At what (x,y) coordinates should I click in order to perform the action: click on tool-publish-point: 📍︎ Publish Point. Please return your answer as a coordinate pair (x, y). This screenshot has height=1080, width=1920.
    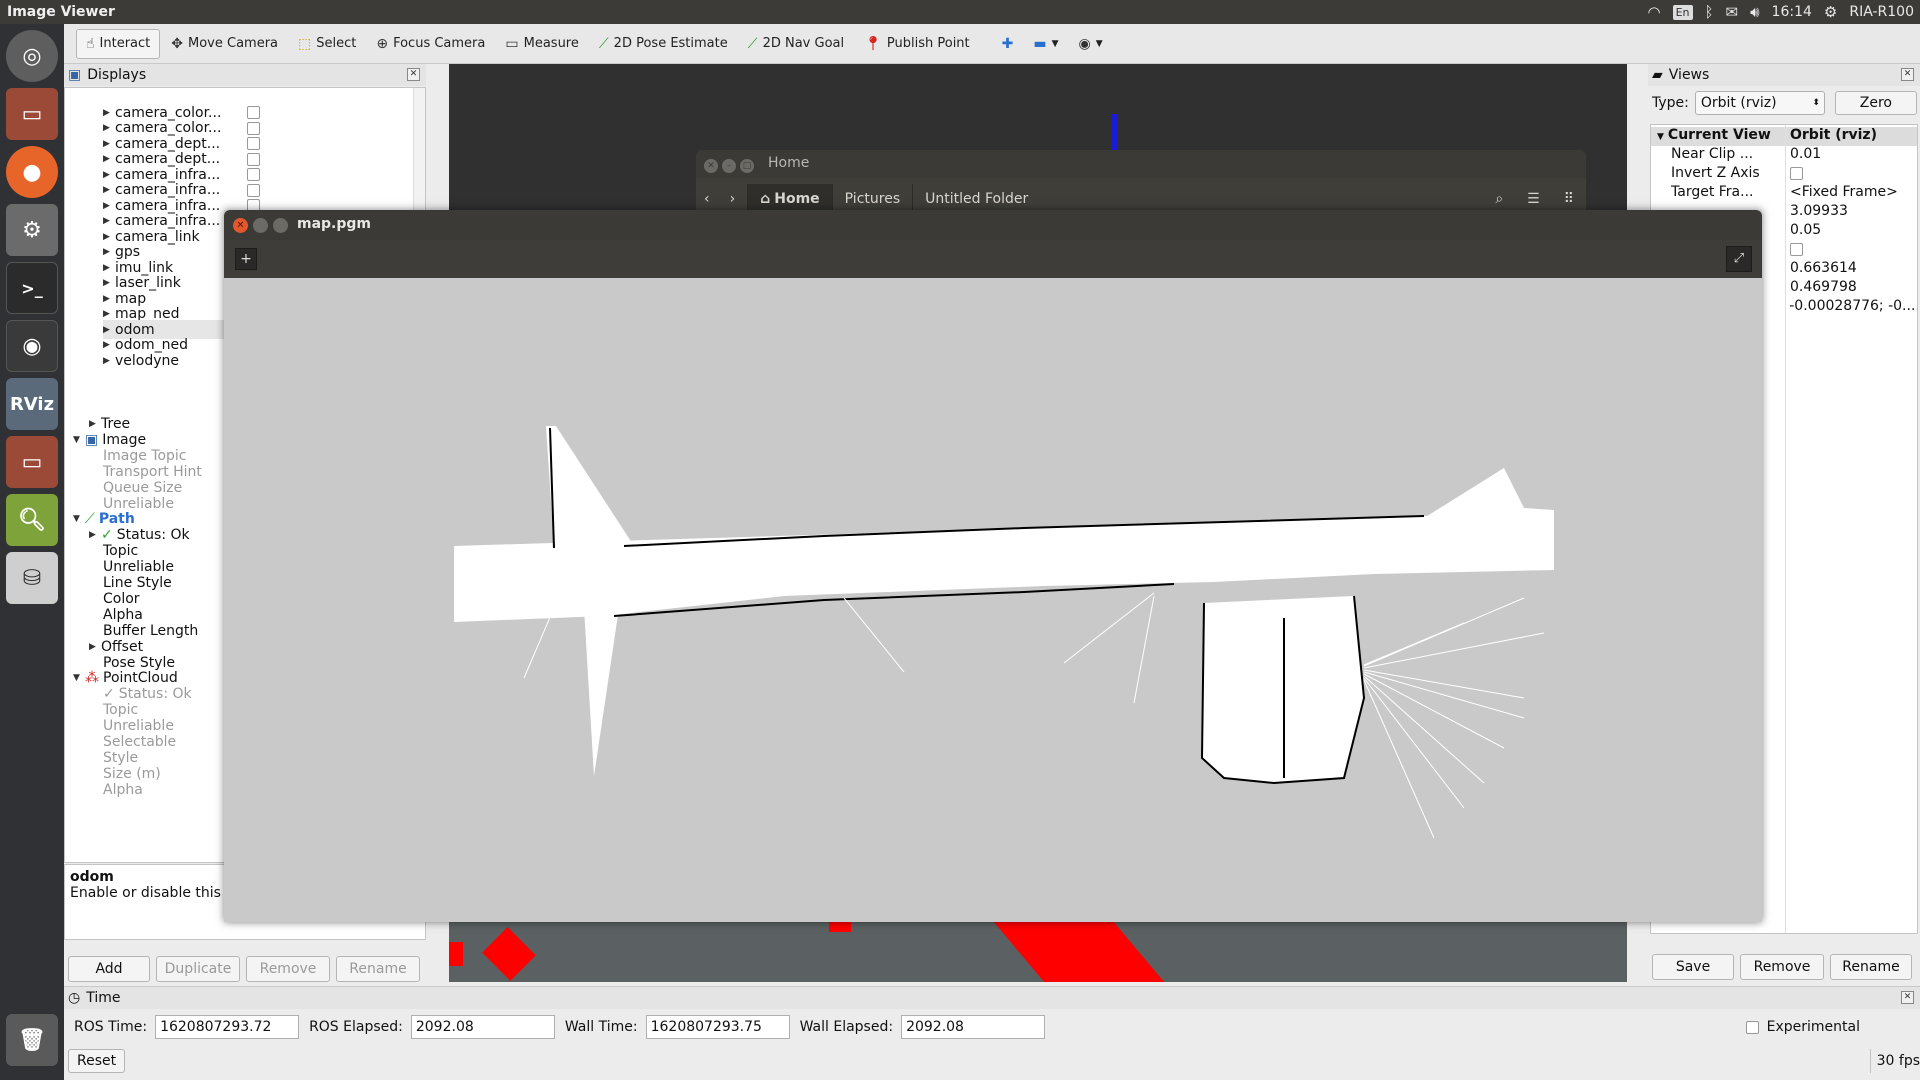
    Looking at the image, I should click on (917, 44).